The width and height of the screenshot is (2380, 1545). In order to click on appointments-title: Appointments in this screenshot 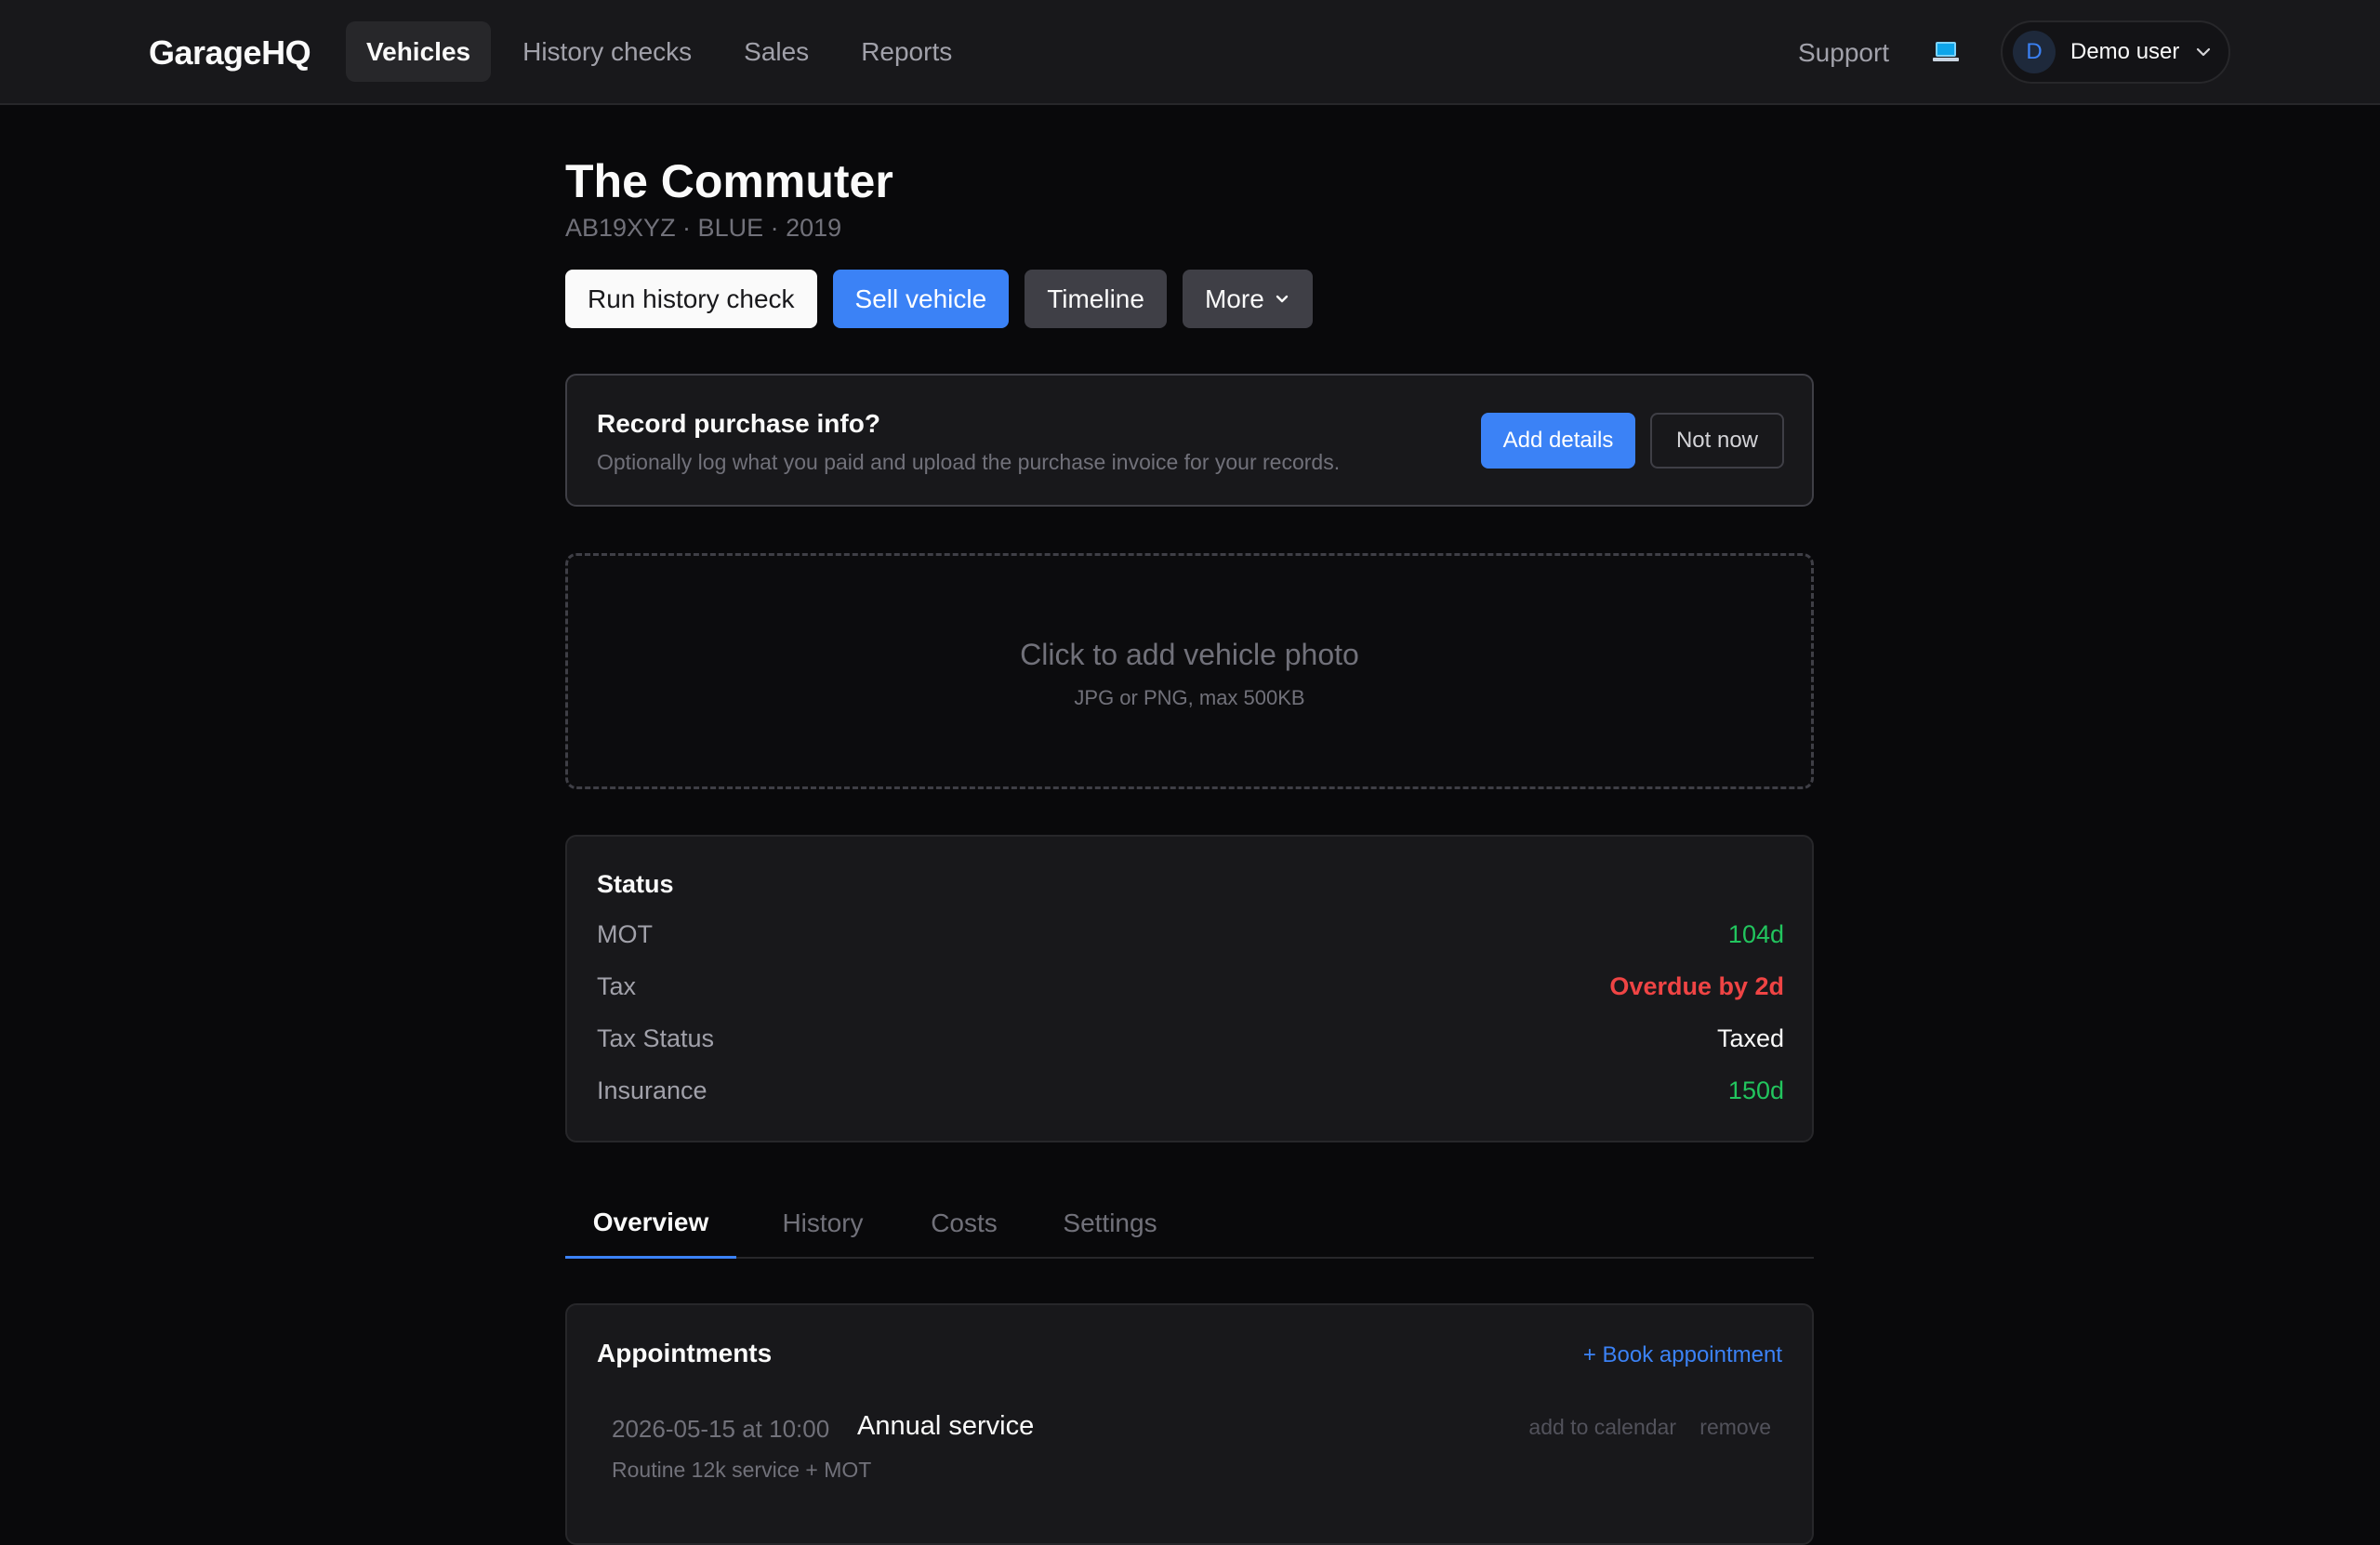, I will do `click(685, 1353)`.